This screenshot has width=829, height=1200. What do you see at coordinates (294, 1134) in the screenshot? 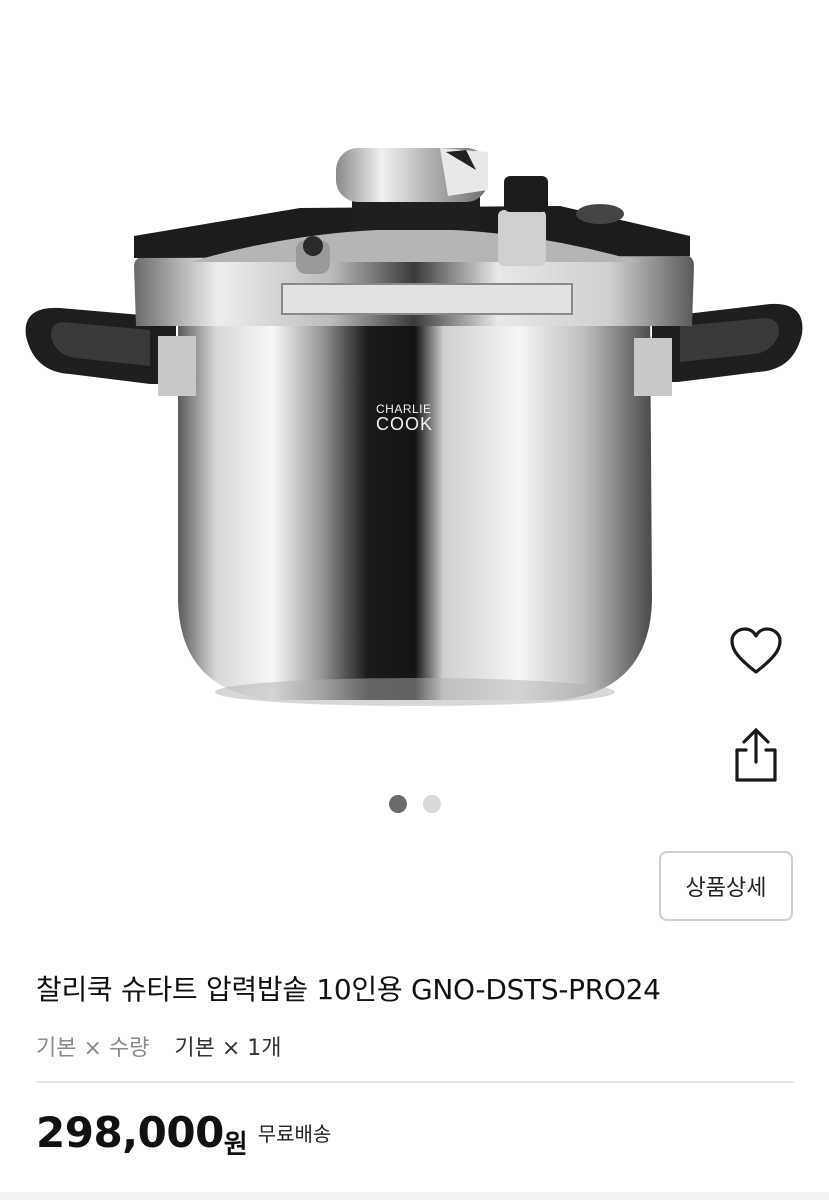
I see `shipping-info: 무료배송` at bounding box center [294, 1134].